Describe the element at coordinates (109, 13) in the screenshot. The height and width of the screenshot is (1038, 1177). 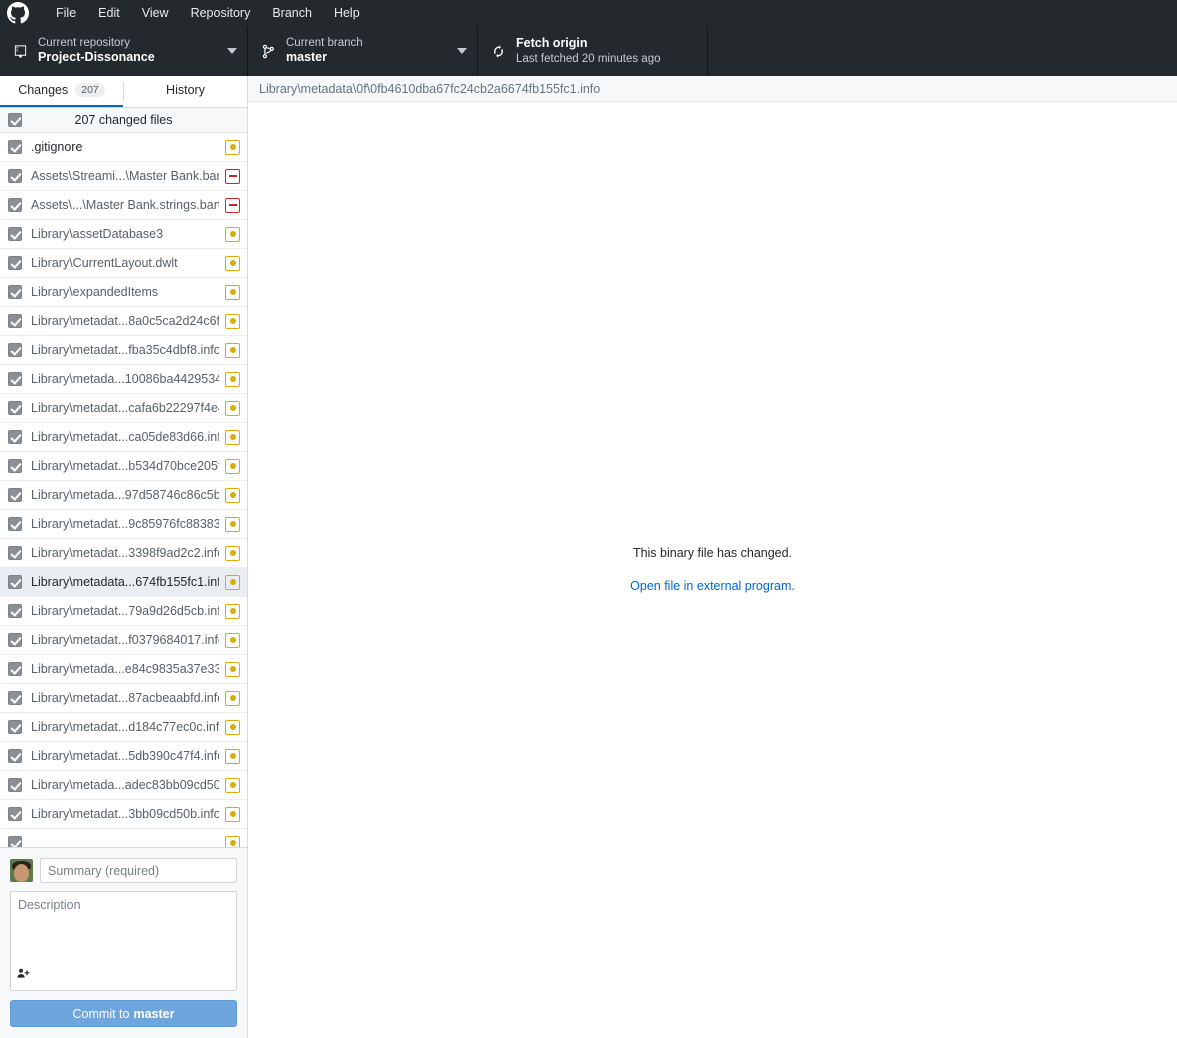
I see `menu-item-edit: Edit` at that location.